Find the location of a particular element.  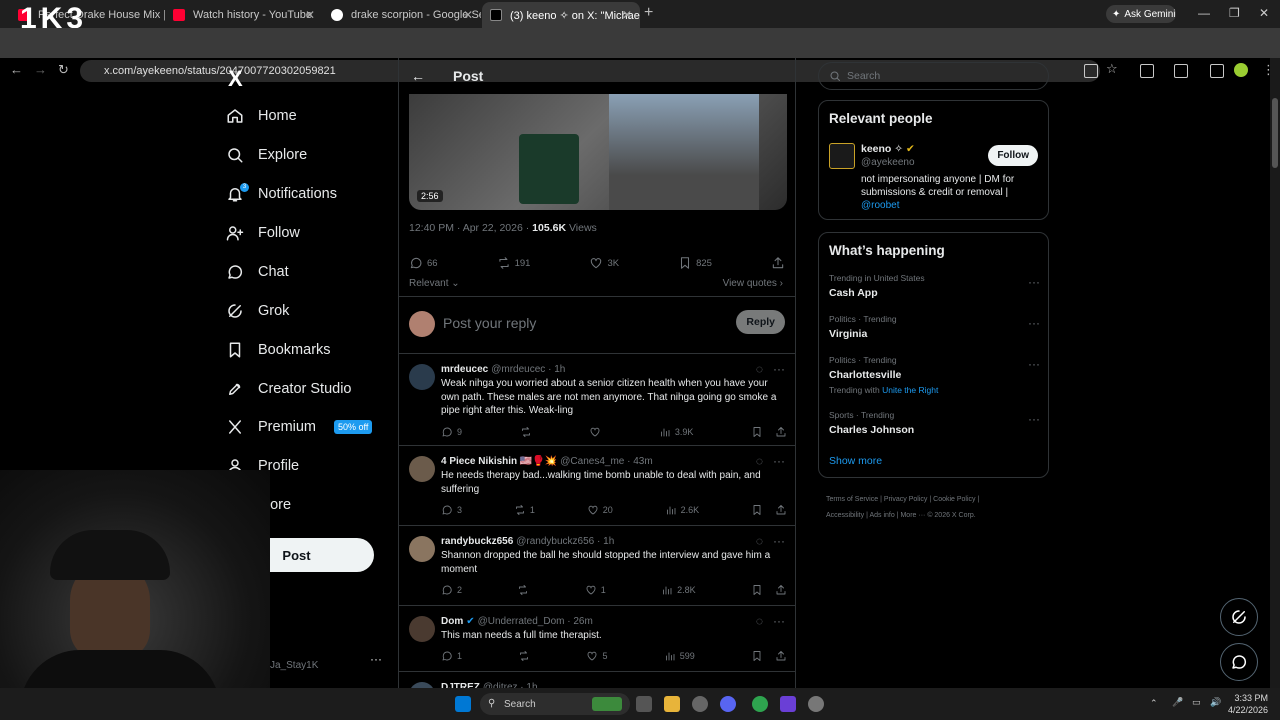

sidebar-item-explore: Explore is located at coordinates (266, 155).